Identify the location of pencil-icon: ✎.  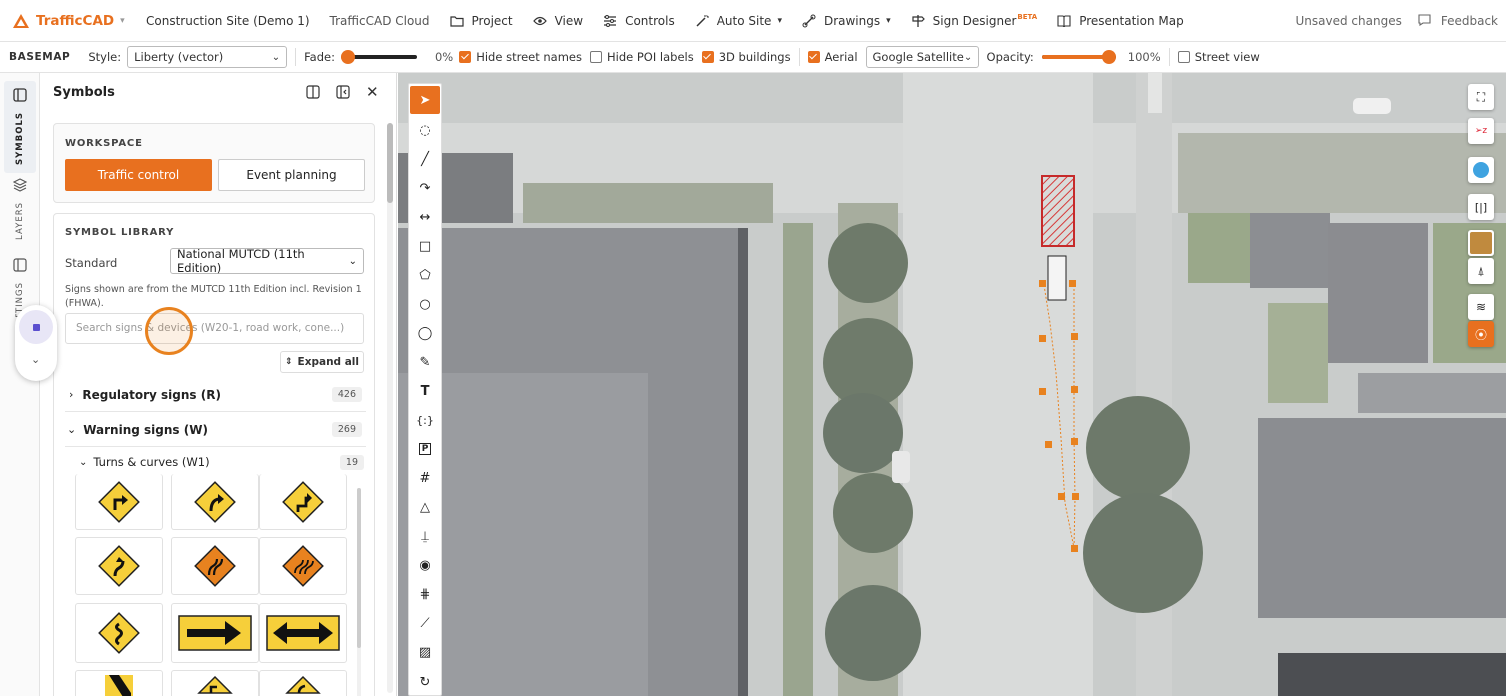
(425, 362).